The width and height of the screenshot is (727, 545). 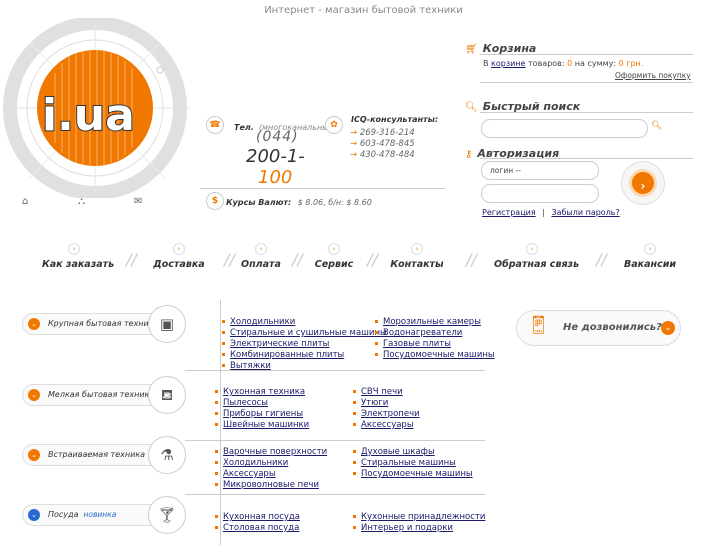 I want to click on nav-item-delivery: › Доставка, so click(x=179, y=256).